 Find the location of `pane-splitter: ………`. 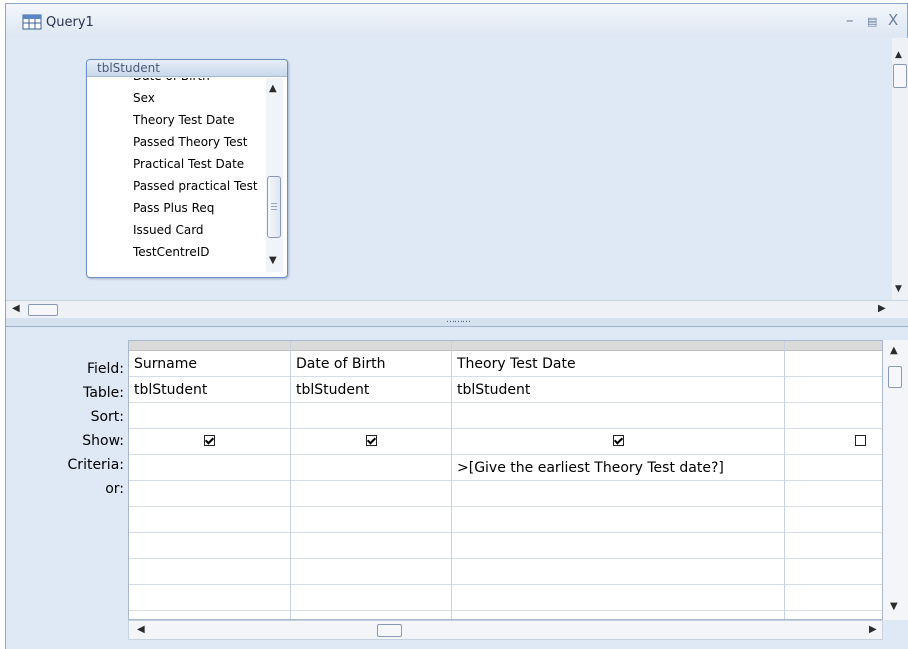

pane-splitter: ……… is located at coordinates (457, 321).